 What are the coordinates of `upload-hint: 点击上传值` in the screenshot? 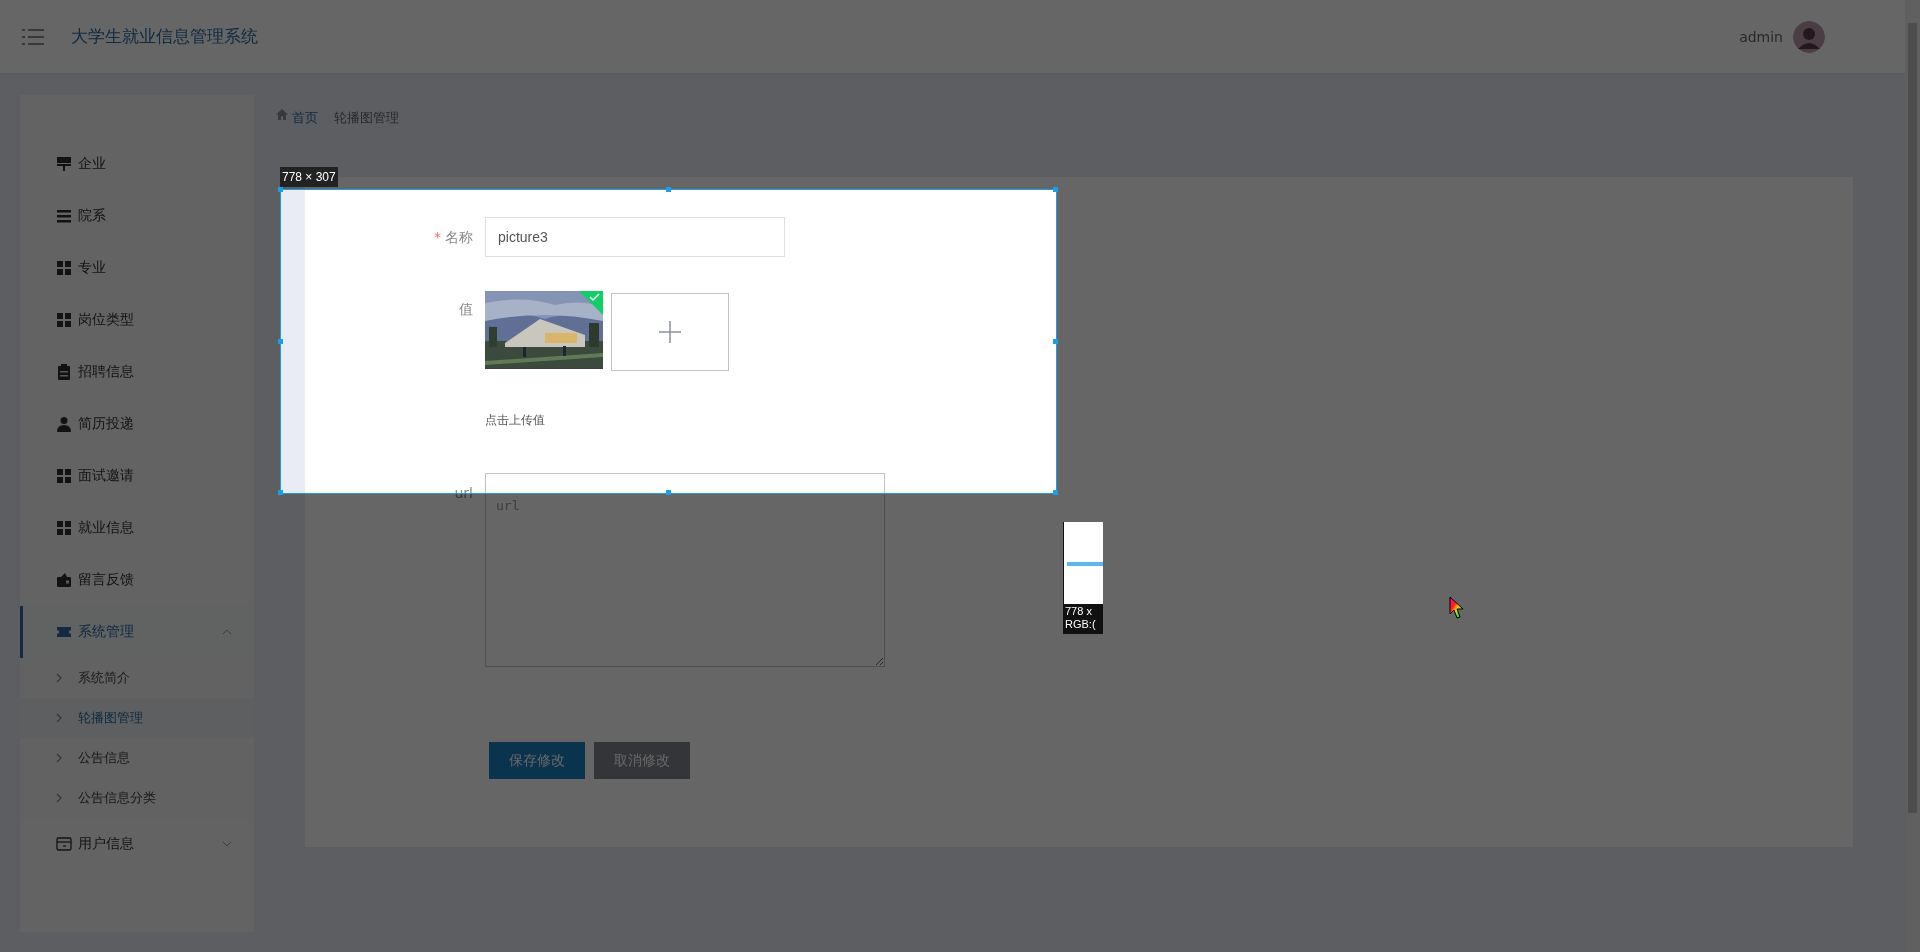 It's located at (515, 420).